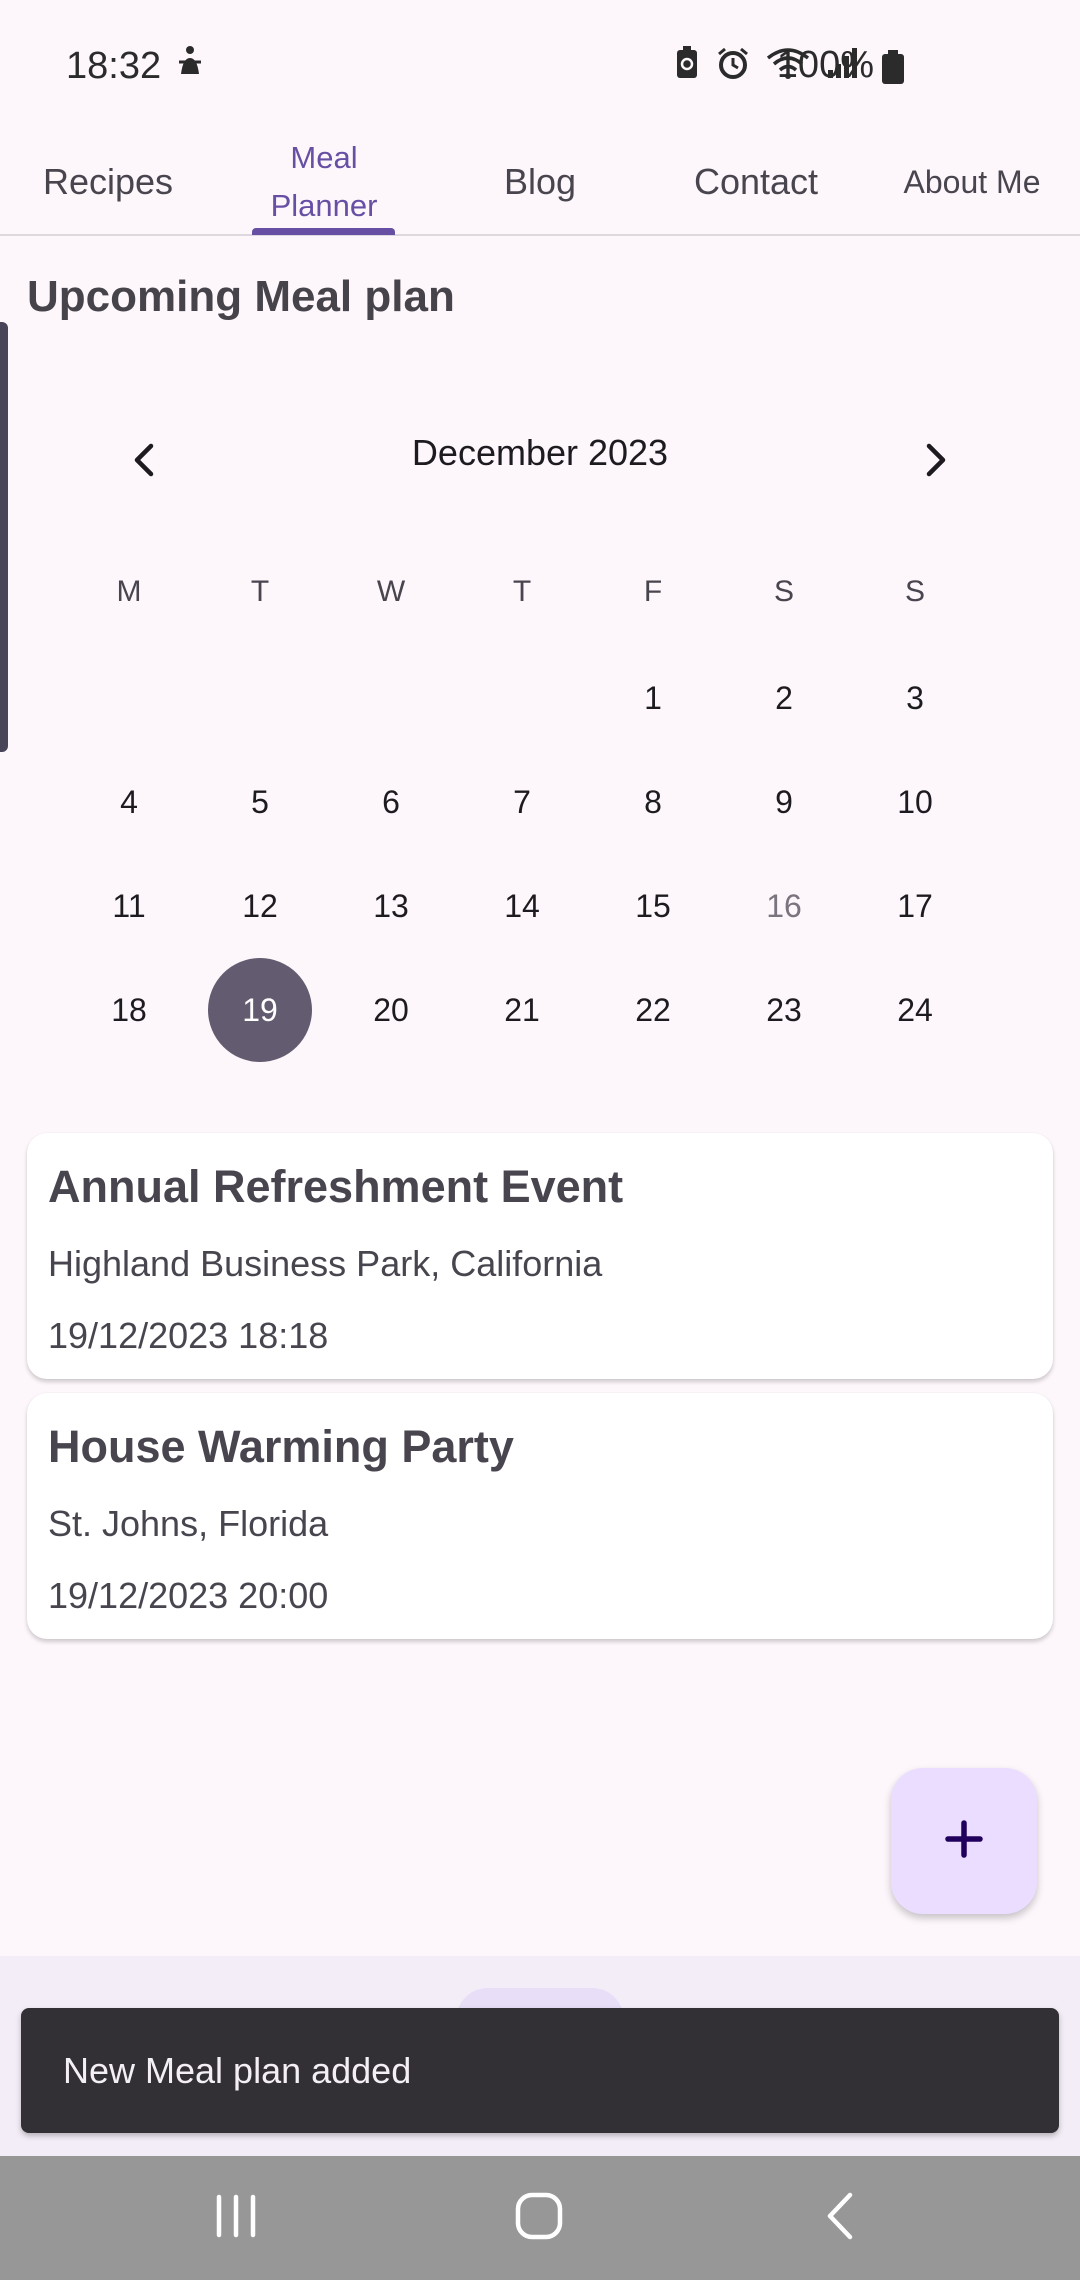 The width and height of the screenshot is (1080, 2280). Describe the element at coordinates (915, 906) in the screenshot. I see `calendar-day: 17` at that location.